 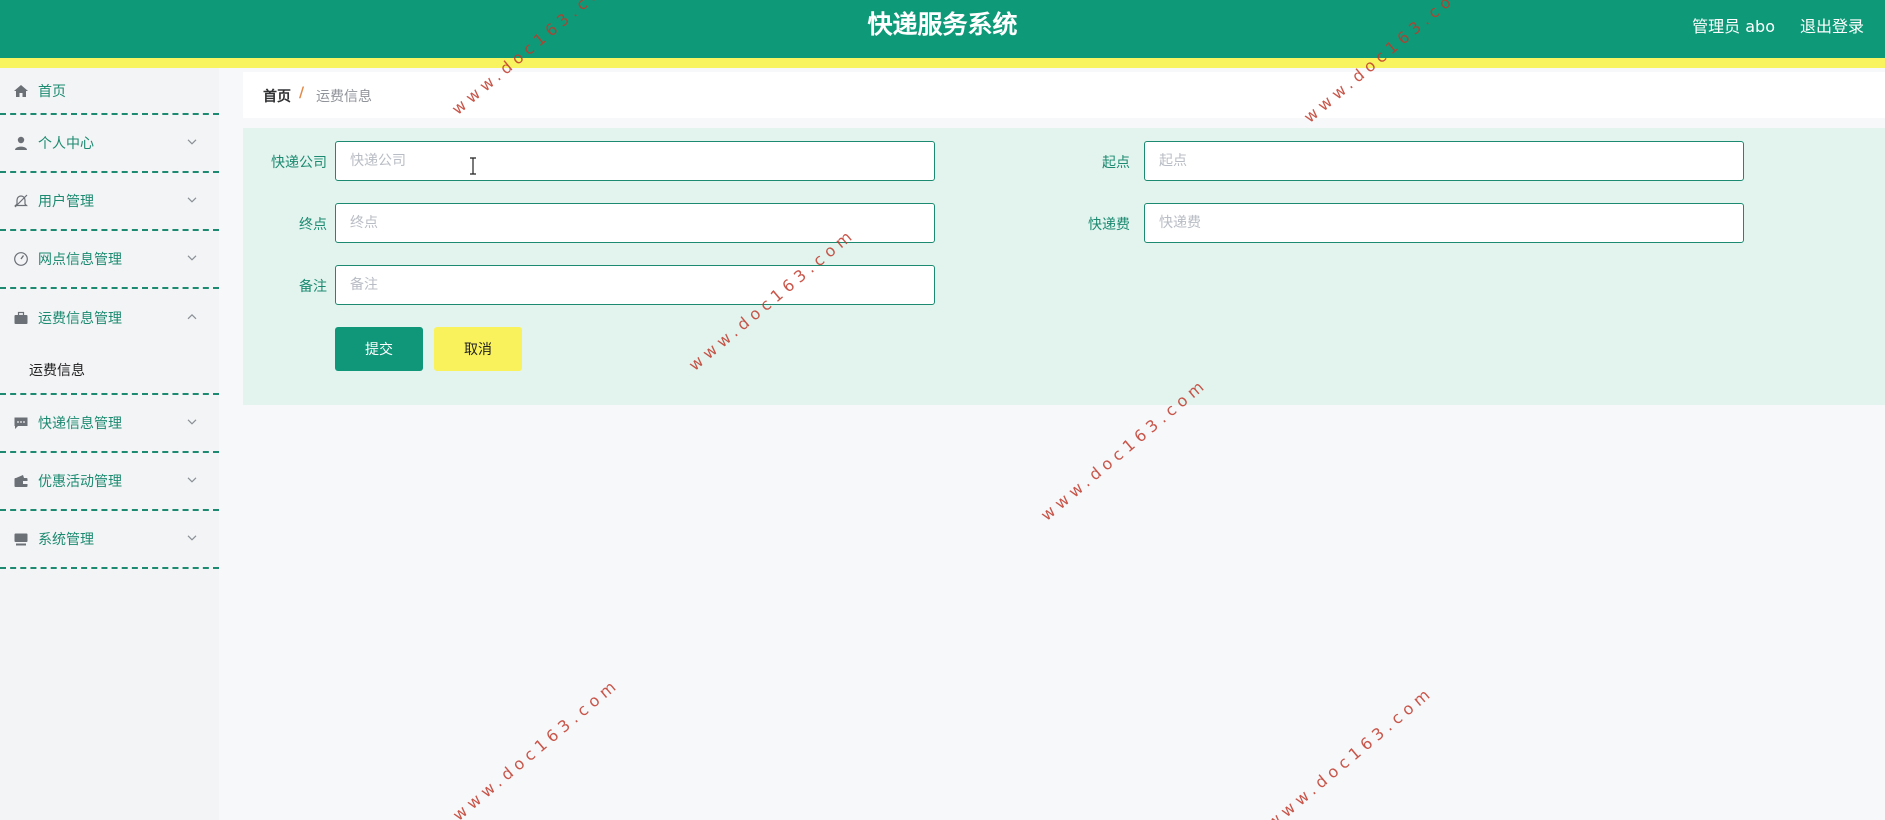 What do you see at coordinates (313, 287) in the screenshot?
I see `remark-label: 备注` at bounding box center [313, 287].